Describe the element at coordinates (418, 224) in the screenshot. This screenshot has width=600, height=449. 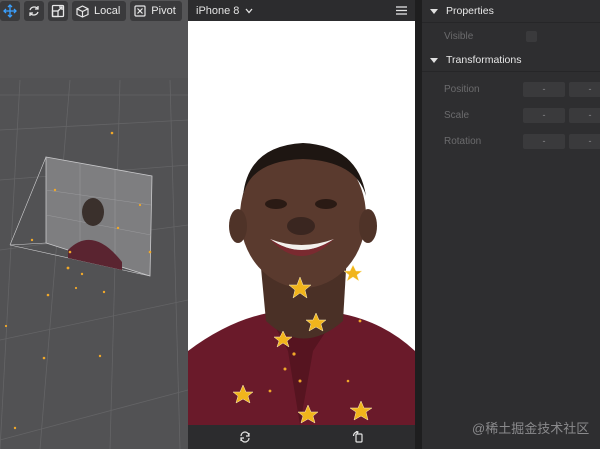
I see `panel-divider` at that location.